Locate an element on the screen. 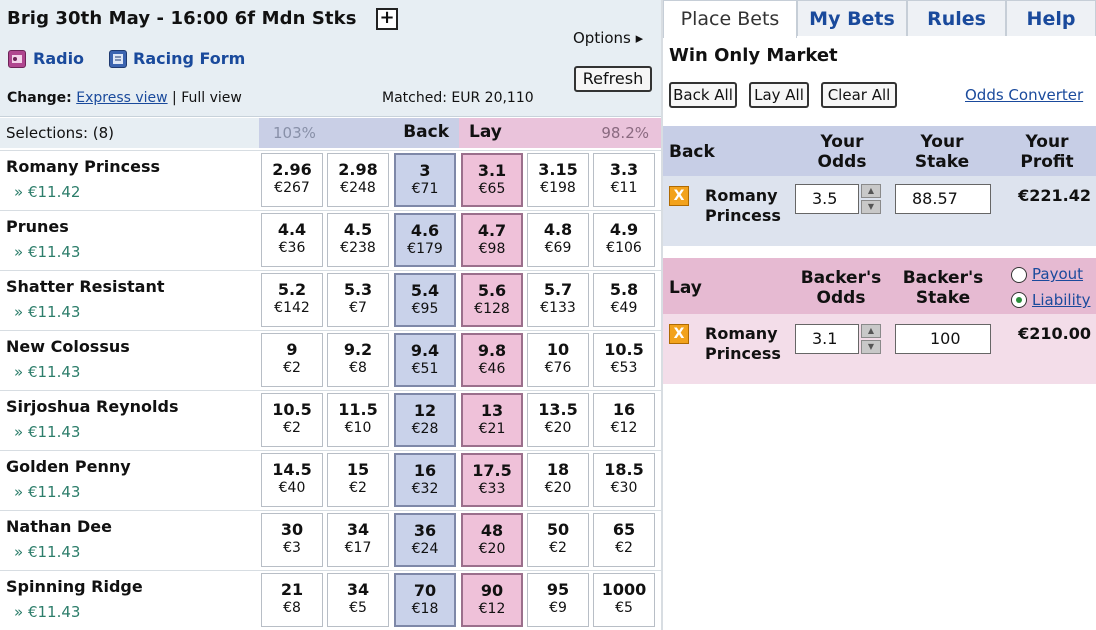 This screenshot has width=1096, height=630. clear-all-button: Clear All is located at coordinates (859, 95).